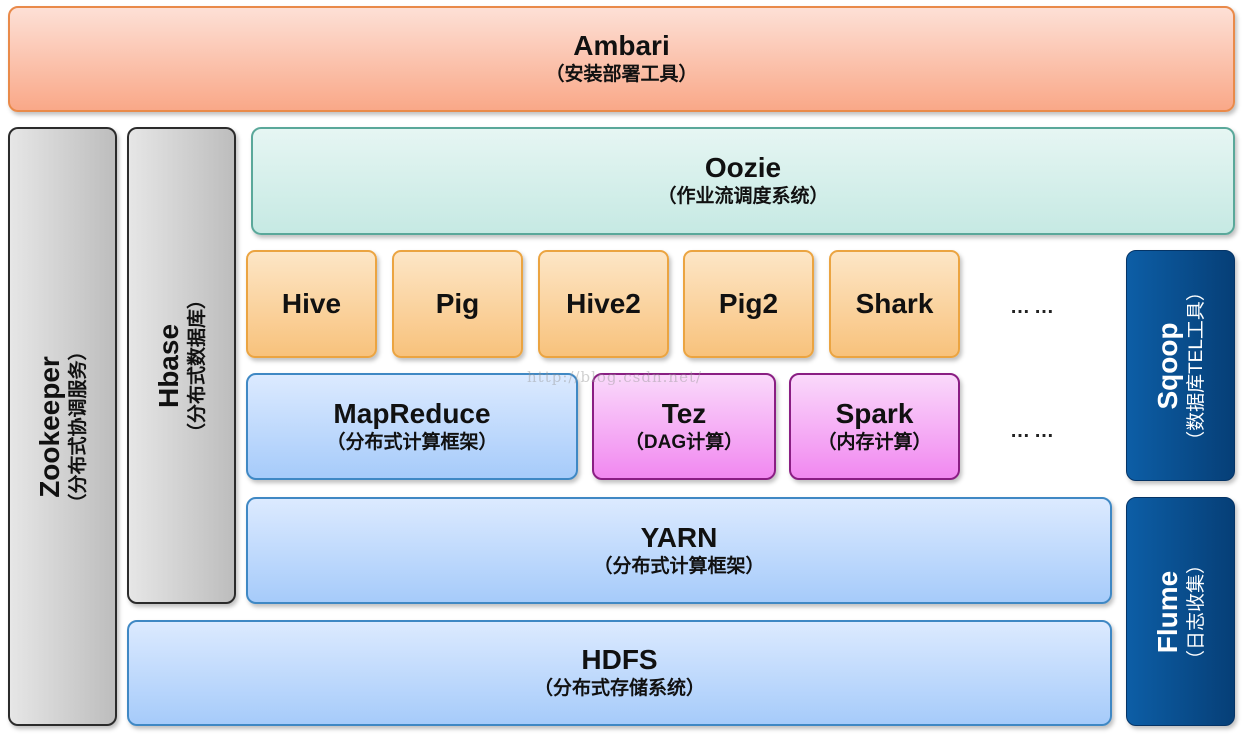 The width and height of the screenshot is (1243, 738). Describe the element at coordinates (679, 566) in the screenshot. I see `yarn-desc: （分布式计算框架）` at that location.